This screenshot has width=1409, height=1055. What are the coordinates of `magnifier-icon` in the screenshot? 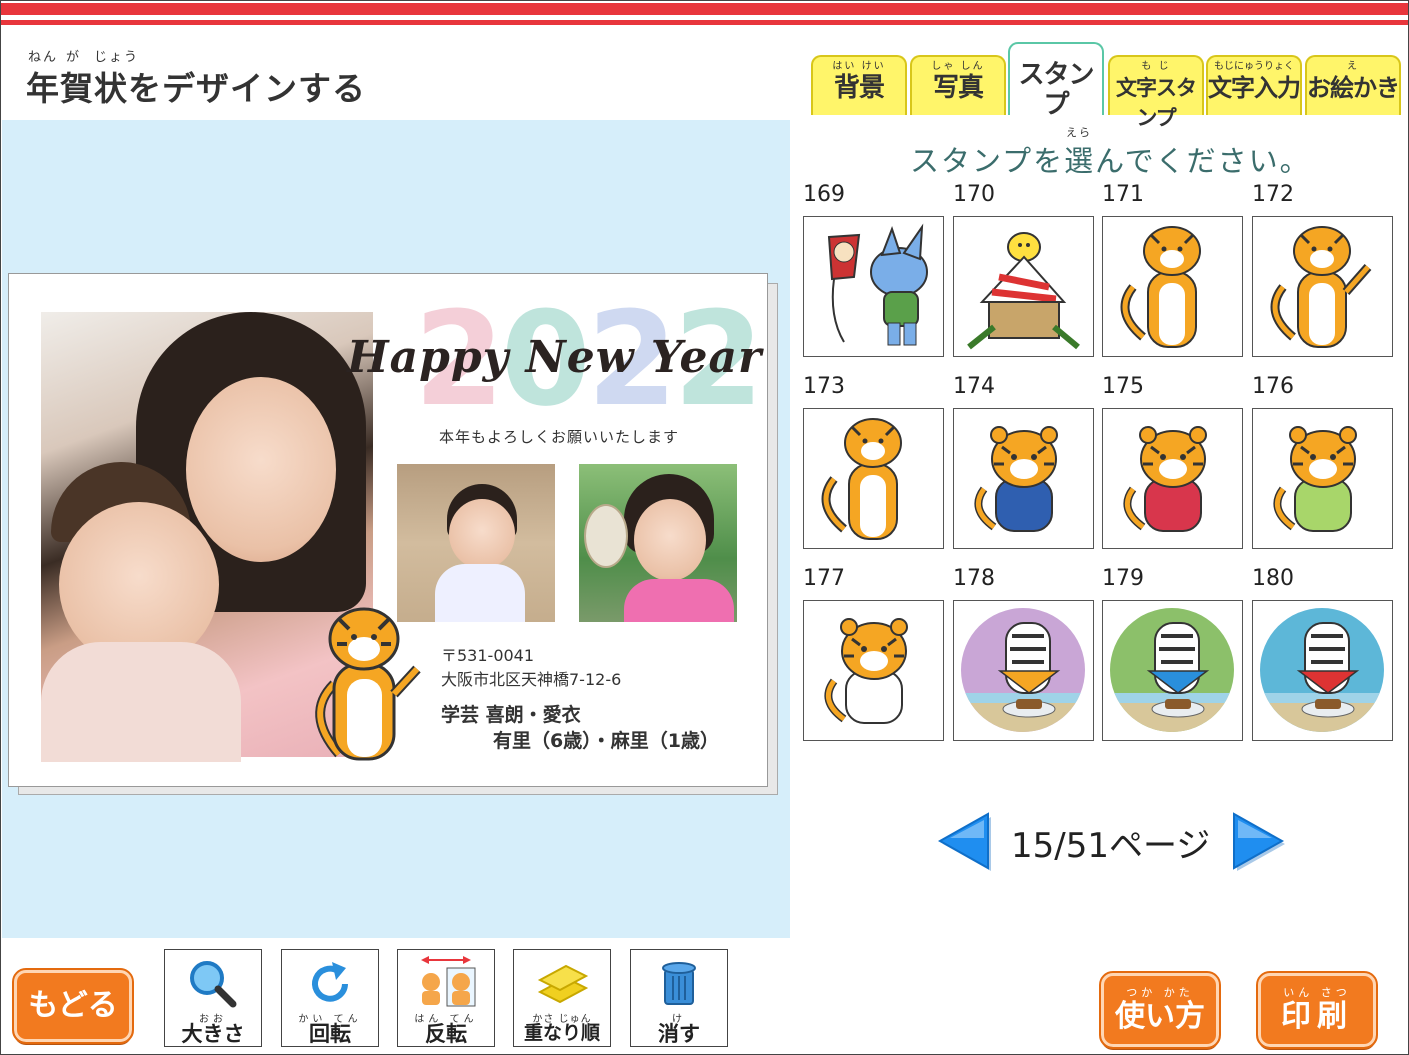 It's located at (213, 984).